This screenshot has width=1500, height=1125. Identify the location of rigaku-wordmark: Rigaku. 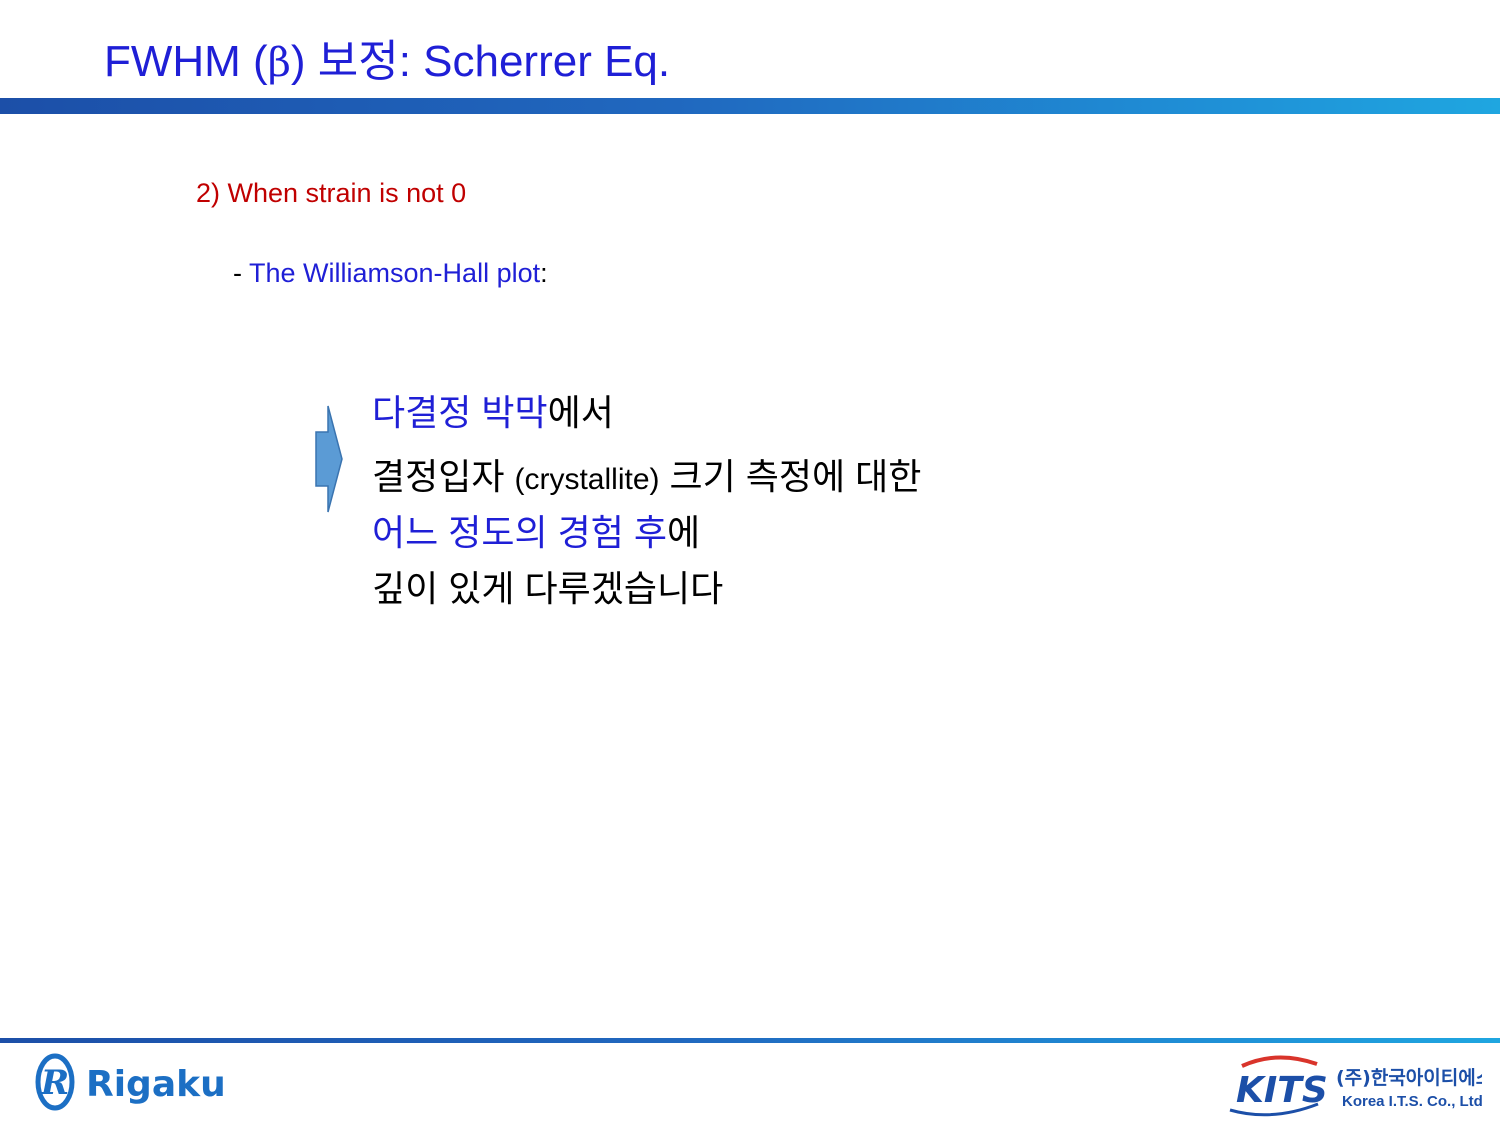
(156, 1084).